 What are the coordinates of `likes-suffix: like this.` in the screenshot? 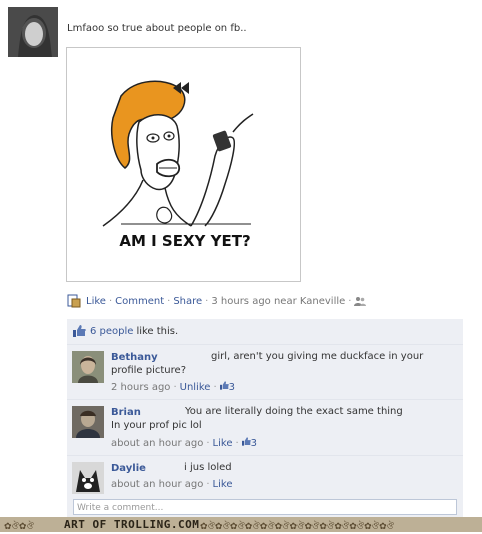 It's located at (157, 331).